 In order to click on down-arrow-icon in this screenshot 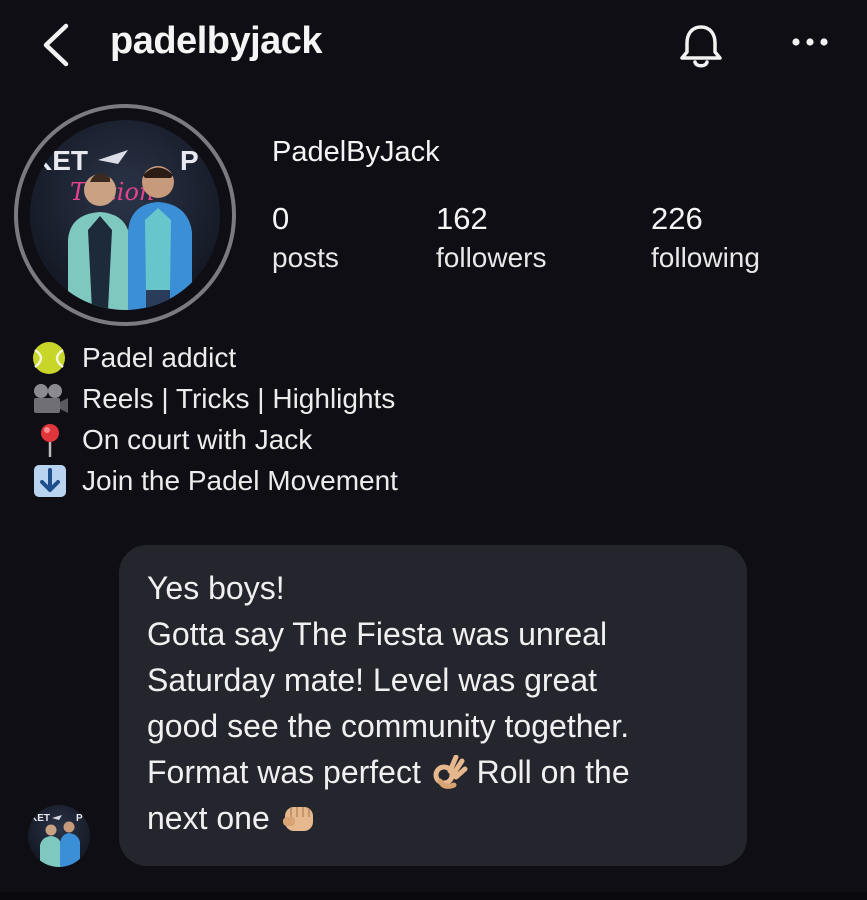, I will do `click(50, 481)`.